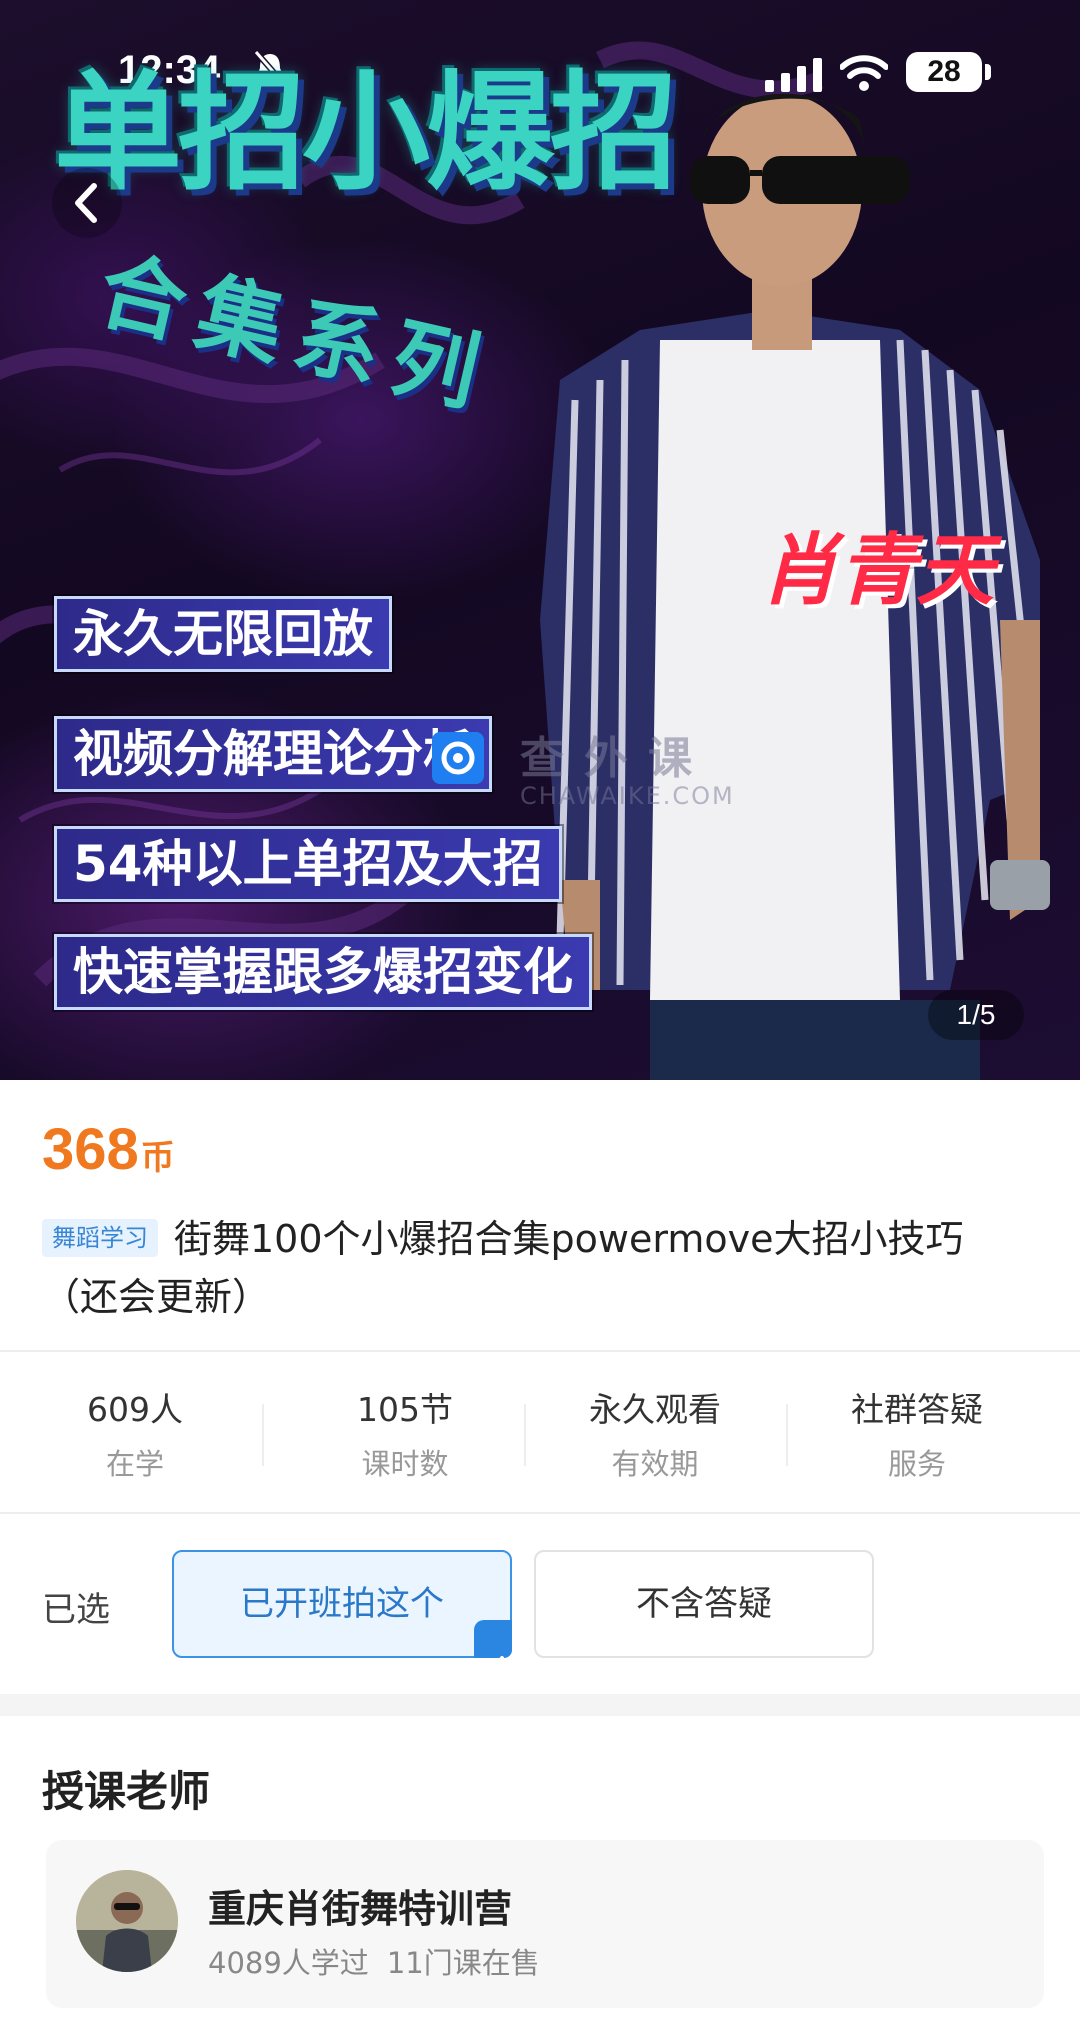 The height and width of the screenshot is (2036, 1080). Describe the element at coordinates (655, 1409) in the screenshot. I see `stat-value: 永久观看` at that location.